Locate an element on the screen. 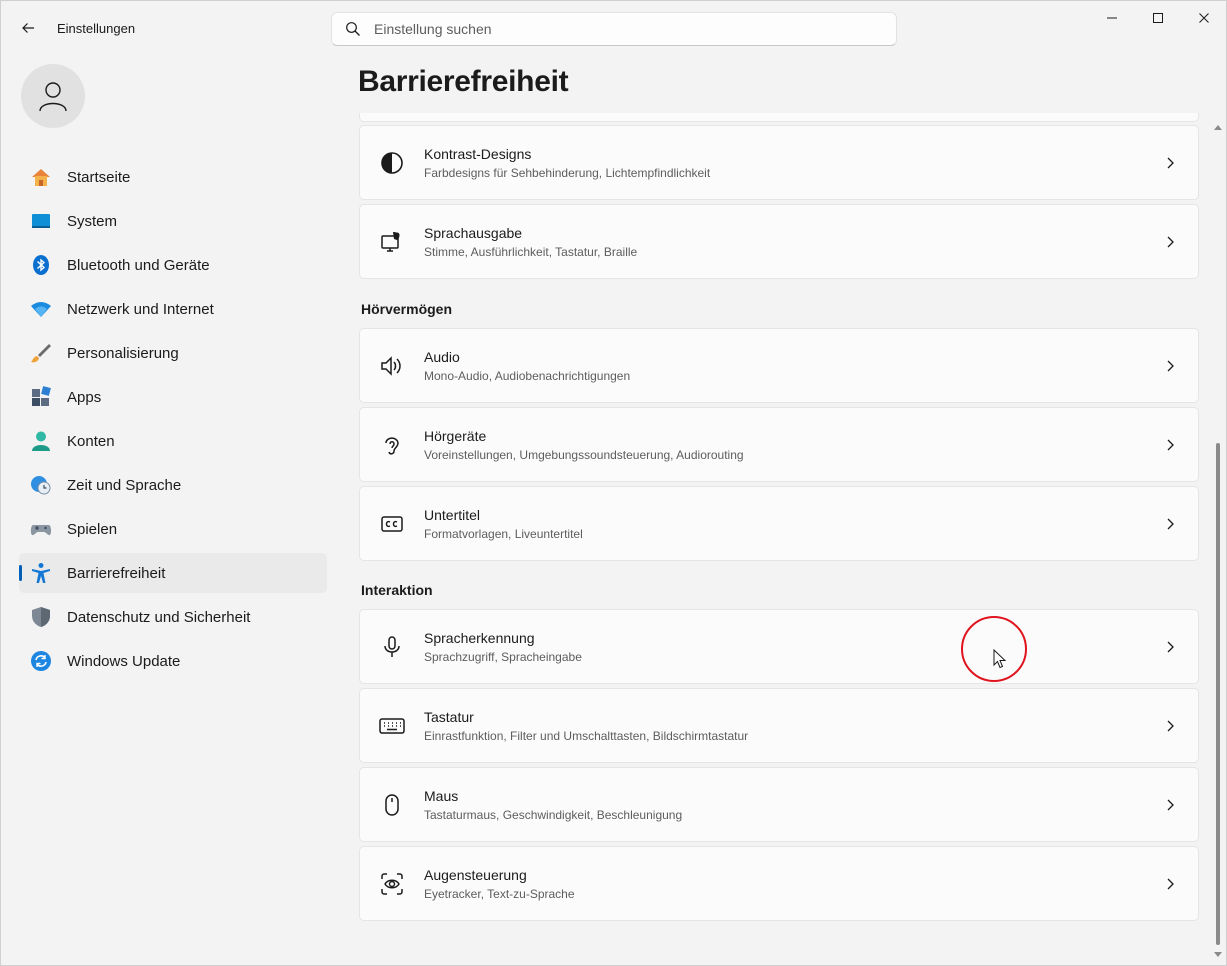 This screenshot has width=1227, height=966. time-language-icon is located at coordinates (41, 485).